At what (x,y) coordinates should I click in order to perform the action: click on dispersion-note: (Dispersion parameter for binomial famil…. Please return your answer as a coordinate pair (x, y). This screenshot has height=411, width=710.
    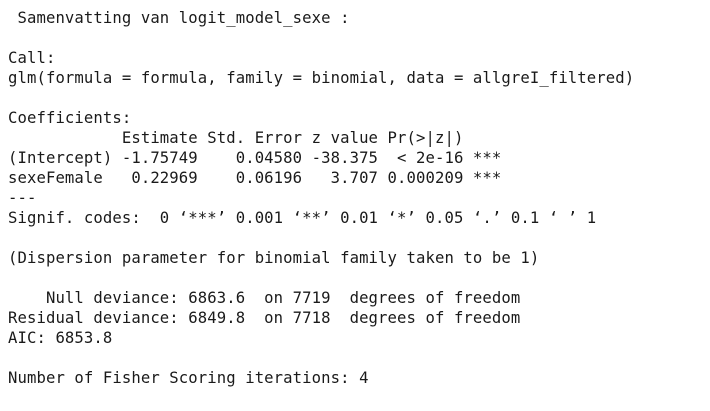
    Looking at the image, I should click on (274, 258).